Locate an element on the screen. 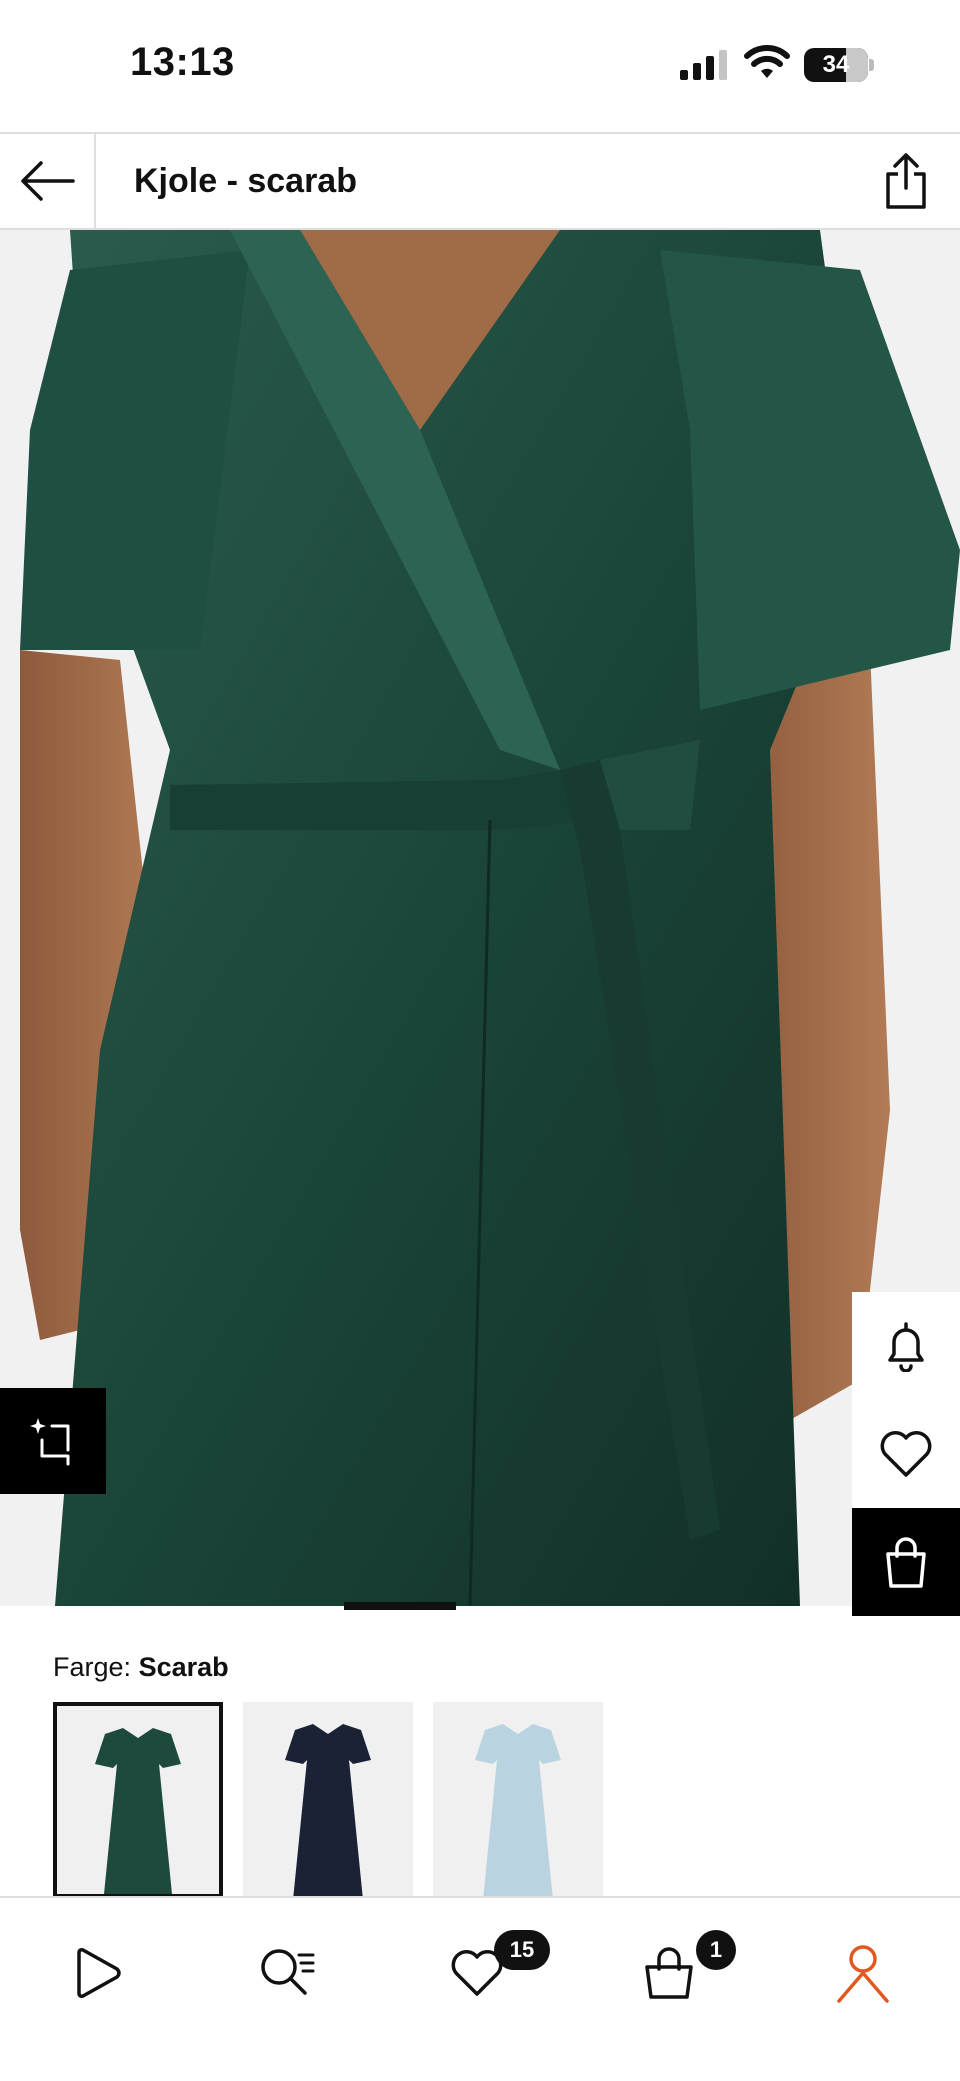 Image resolution: width=960 pixels, height=2081 pixels. nav-play is located at coordinates (97, 1973).